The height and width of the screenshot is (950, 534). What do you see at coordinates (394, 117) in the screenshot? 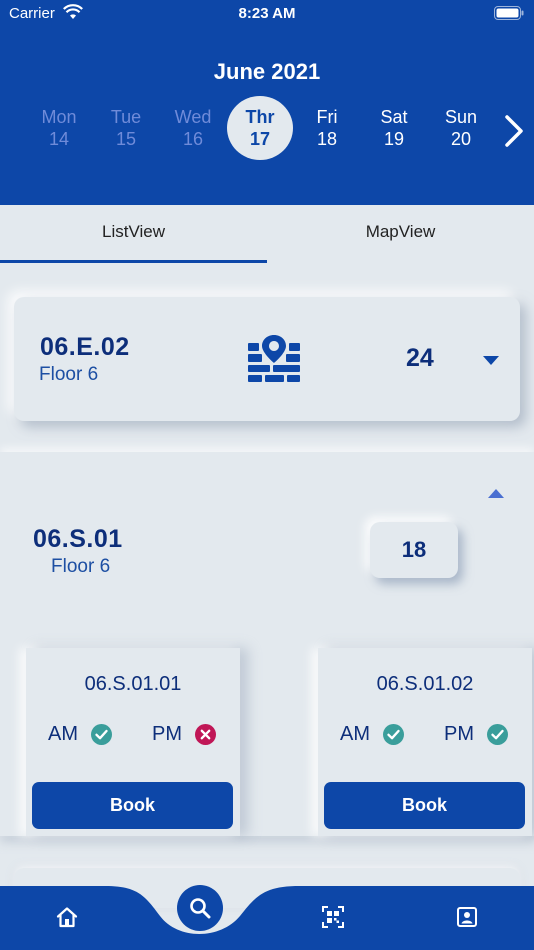
I see `day-name: Sat` at bounding box center [394, 117].